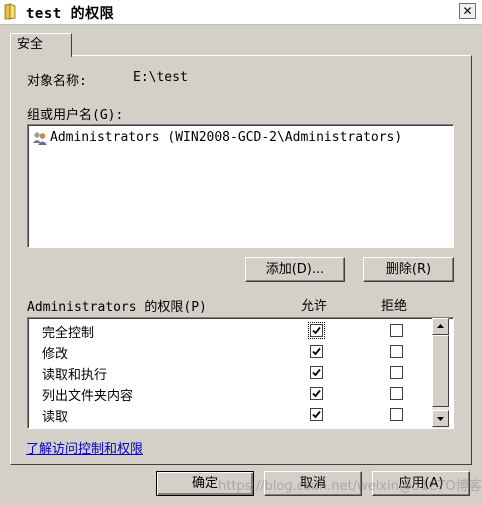 This screenshot has height=505, width=482. I want to click on object-name-value: E:\test, so click(160, 77).